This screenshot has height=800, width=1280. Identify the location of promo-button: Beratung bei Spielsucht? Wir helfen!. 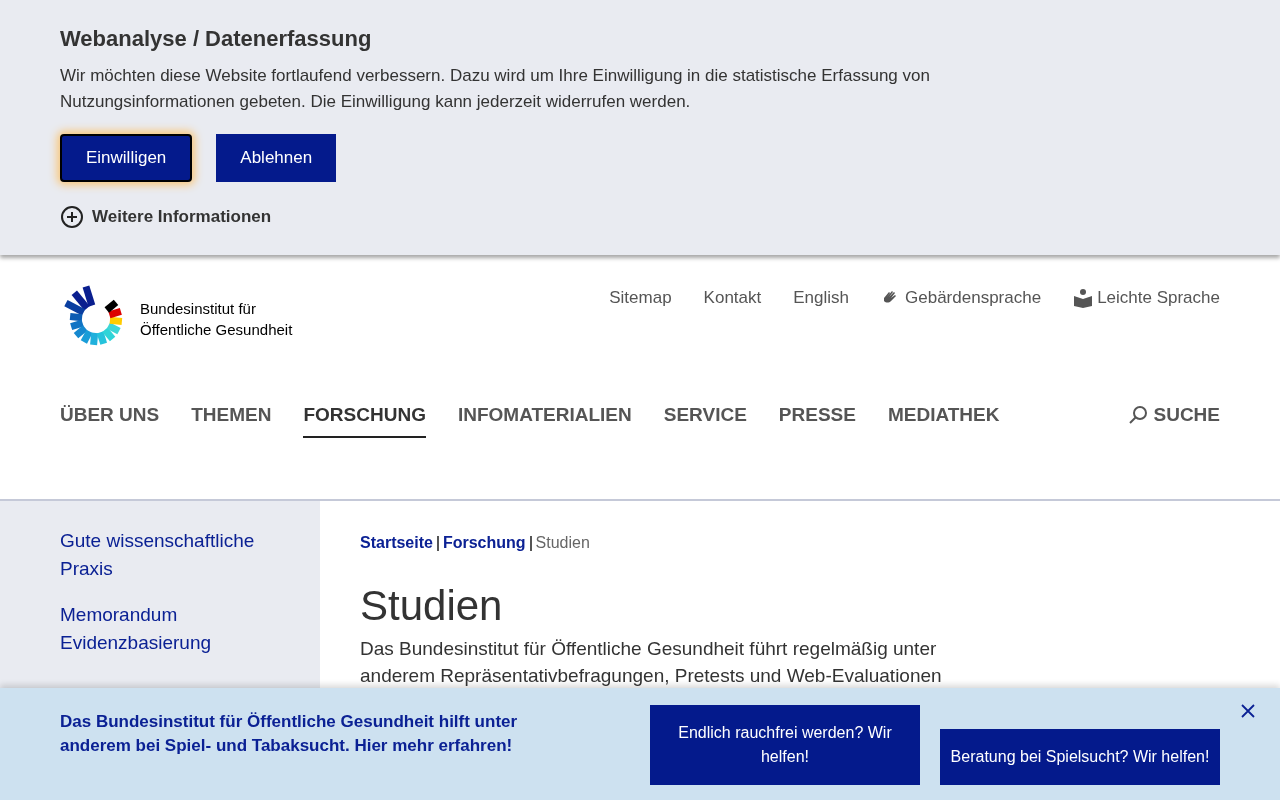
(1080, 757).